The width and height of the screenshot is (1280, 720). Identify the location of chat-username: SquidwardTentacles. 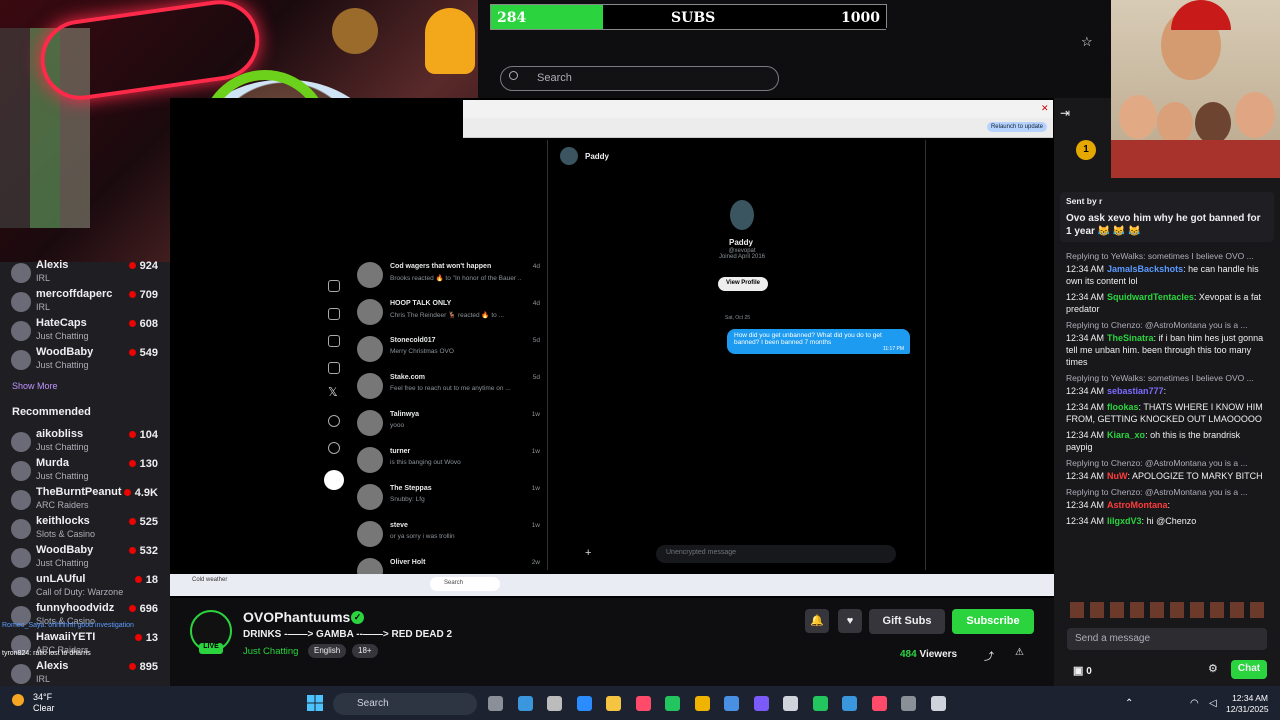
(1150, 297).